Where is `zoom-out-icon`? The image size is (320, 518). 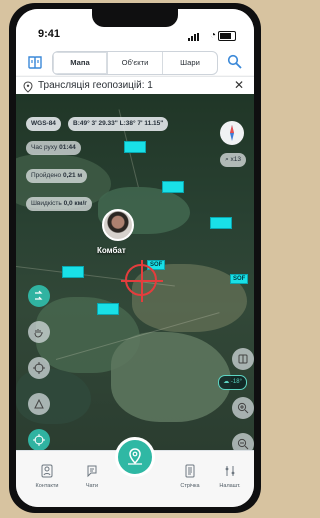
zoom-out-icon is located at coordinates (243, 441).